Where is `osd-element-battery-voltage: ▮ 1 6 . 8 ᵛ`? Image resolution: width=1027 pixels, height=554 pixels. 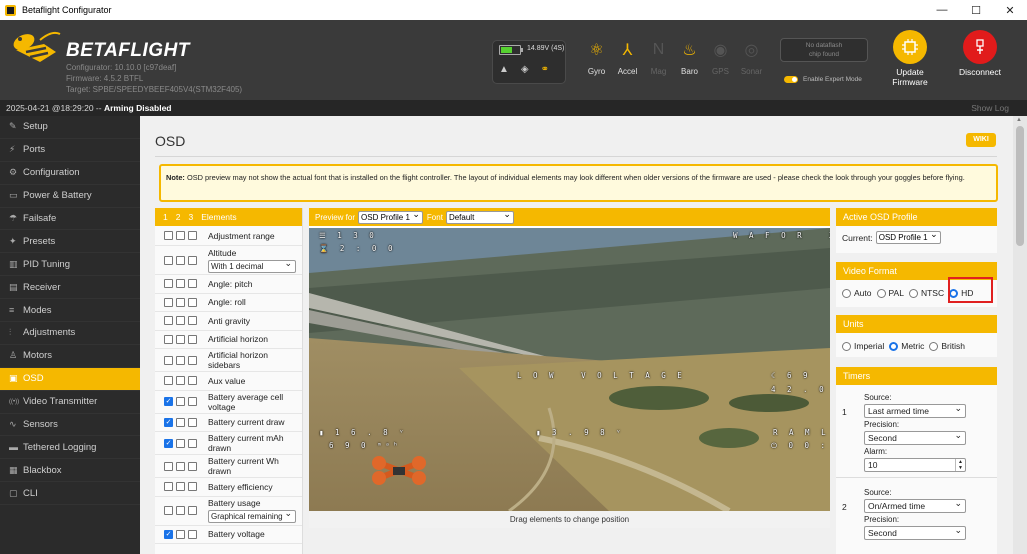
osd-element-battery-voltage: ▮ 1 6 . 8 ᵛ is located at coordinates (363, 432).